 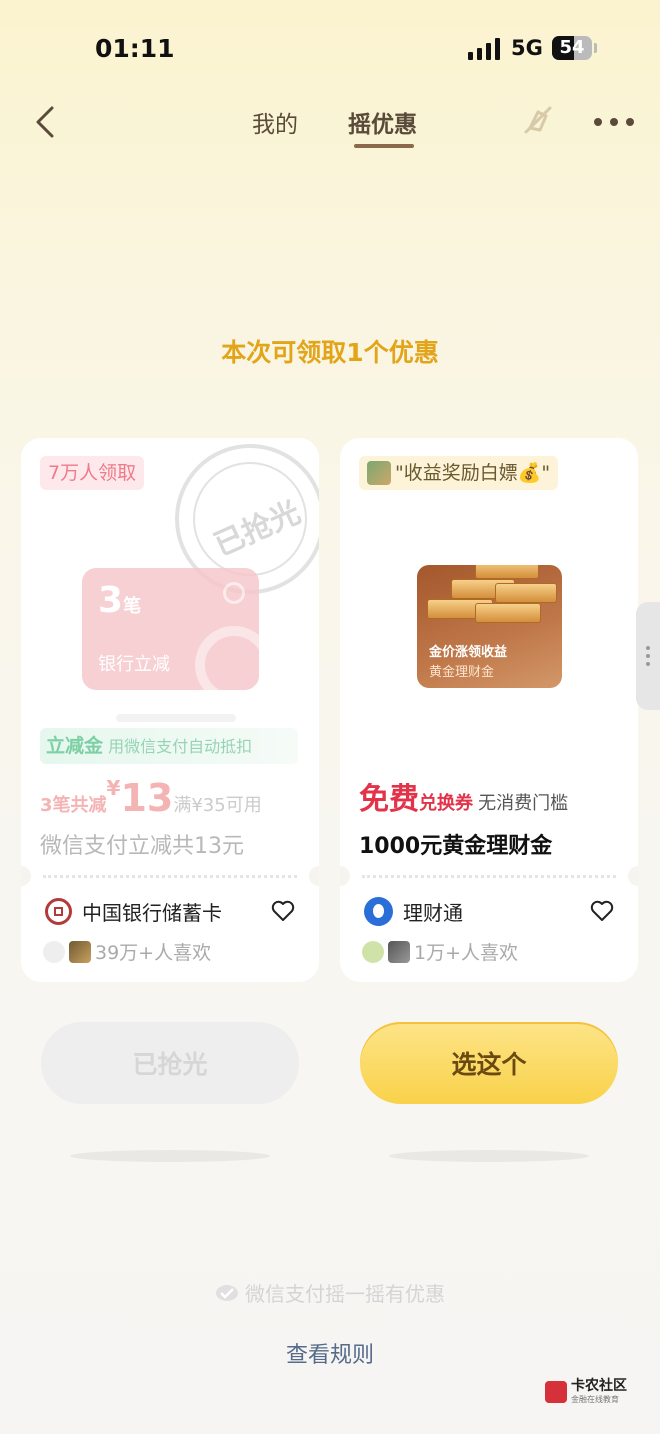 What do you see at coordinates (152, 912) in the screenshot?
I see `brand-name: 中国银行储蓄卡` at bounding box center [152, 912].